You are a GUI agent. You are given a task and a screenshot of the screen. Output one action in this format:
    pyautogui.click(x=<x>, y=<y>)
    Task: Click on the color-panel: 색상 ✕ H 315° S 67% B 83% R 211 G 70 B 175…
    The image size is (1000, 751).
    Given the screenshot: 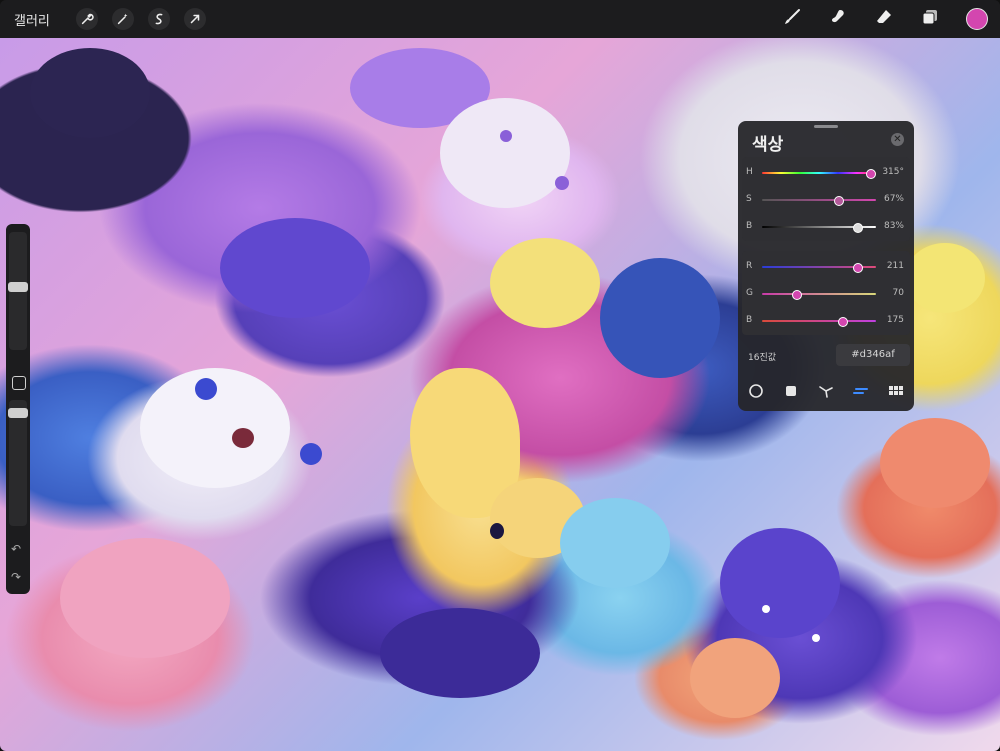 What is the action you would take?
    pyautogui.click(x=826, y=266)
    